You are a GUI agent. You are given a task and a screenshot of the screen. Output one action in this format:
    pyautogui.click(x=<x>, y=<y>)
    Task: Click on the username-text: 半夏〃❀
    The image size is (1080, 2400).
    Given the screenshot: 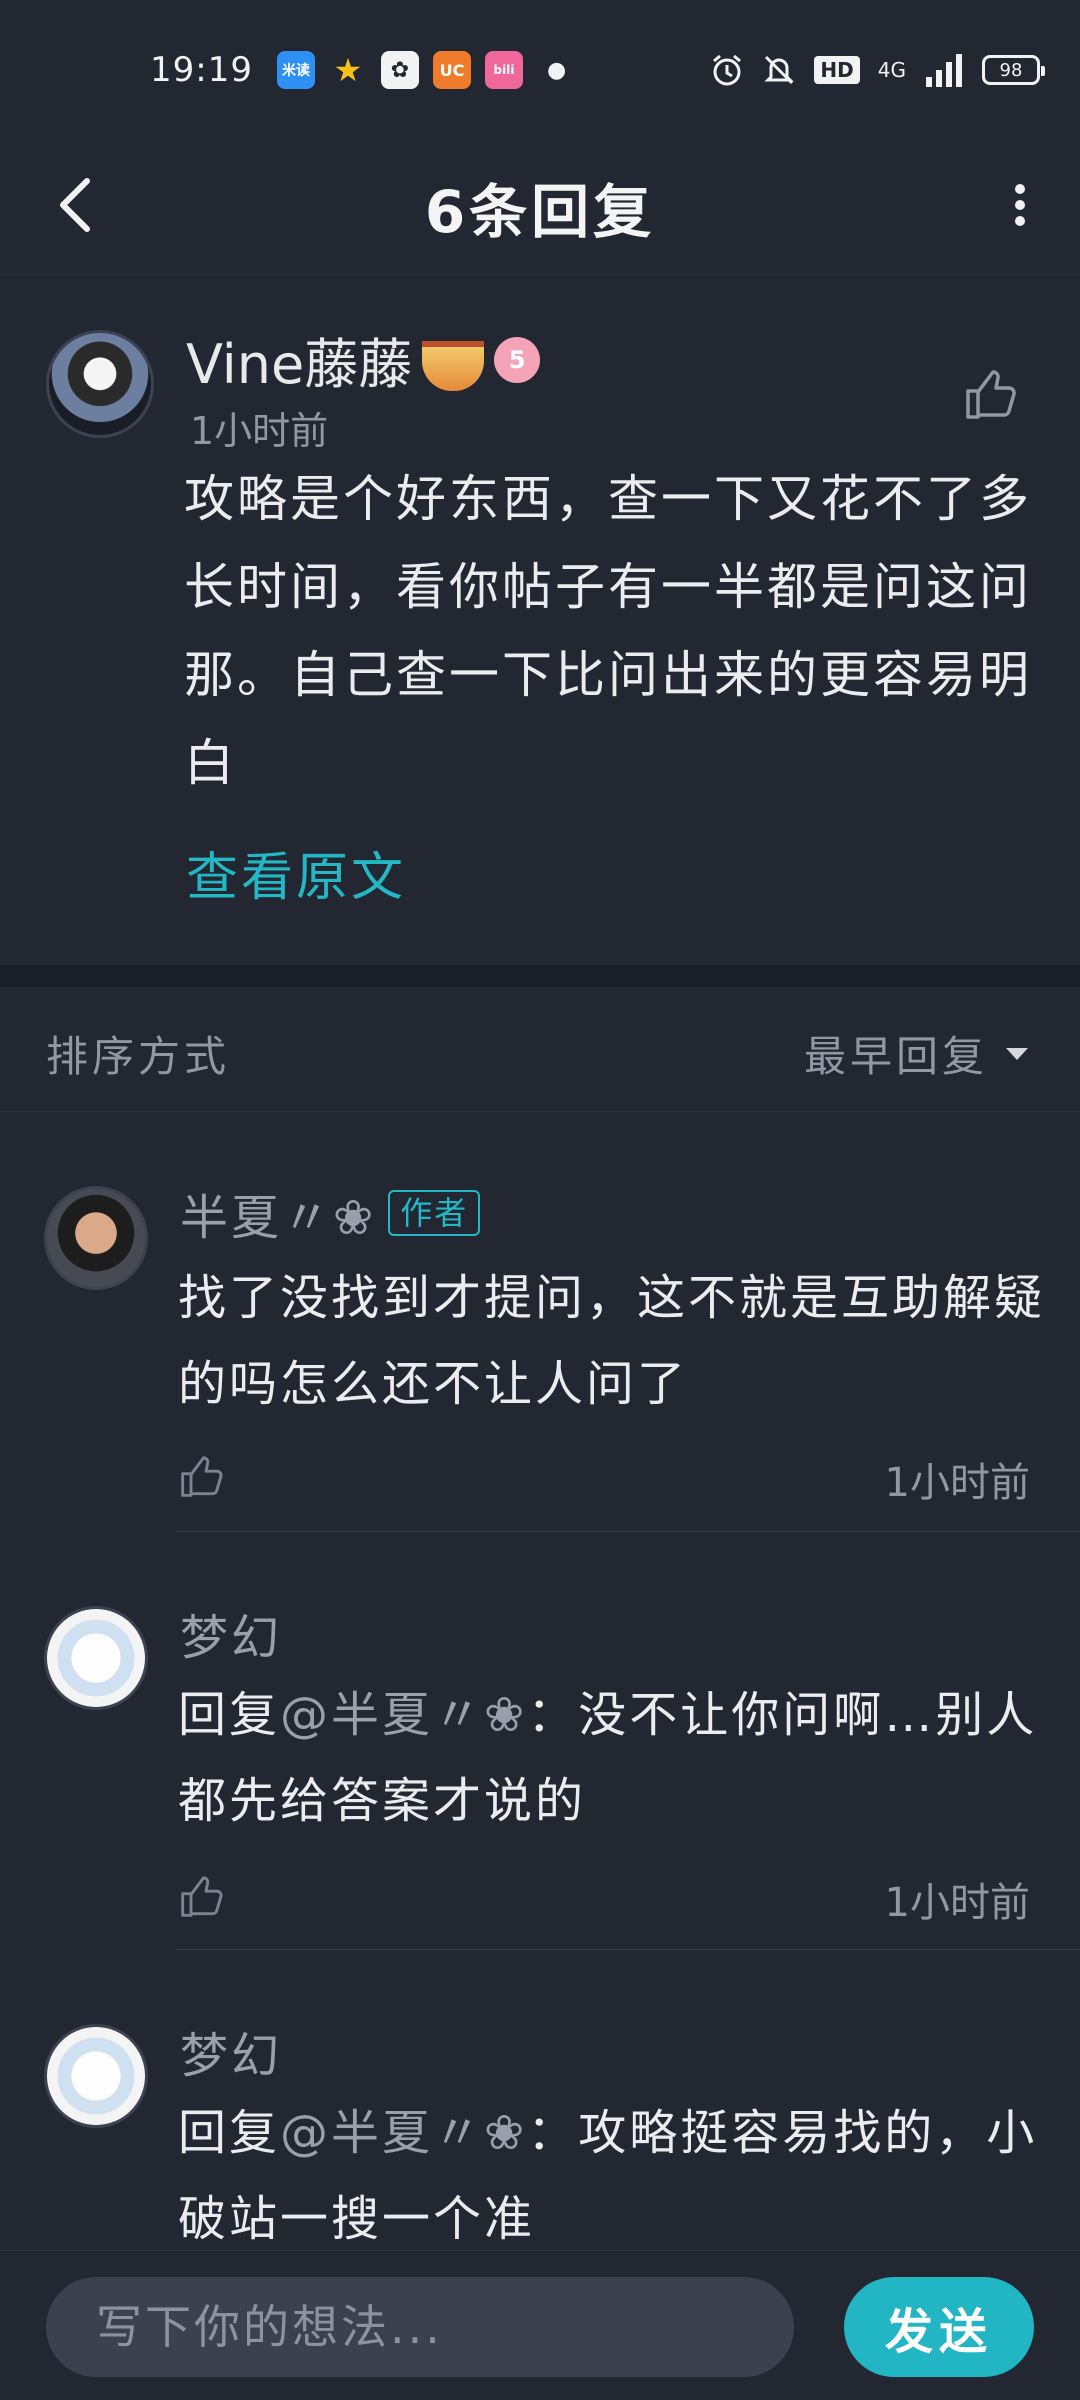 What is the action you would take?
    pyautogui.click(x=278, y=1218)
    